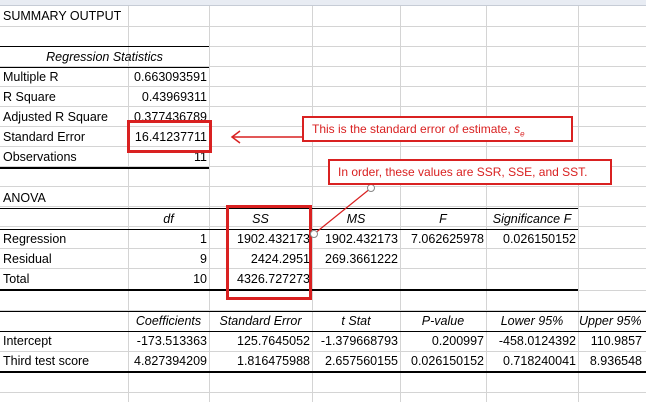 The width and height of the screenshot is (646, 402). I want to click on coef-cell-p-value: 0.026150152, so click(442, 361).